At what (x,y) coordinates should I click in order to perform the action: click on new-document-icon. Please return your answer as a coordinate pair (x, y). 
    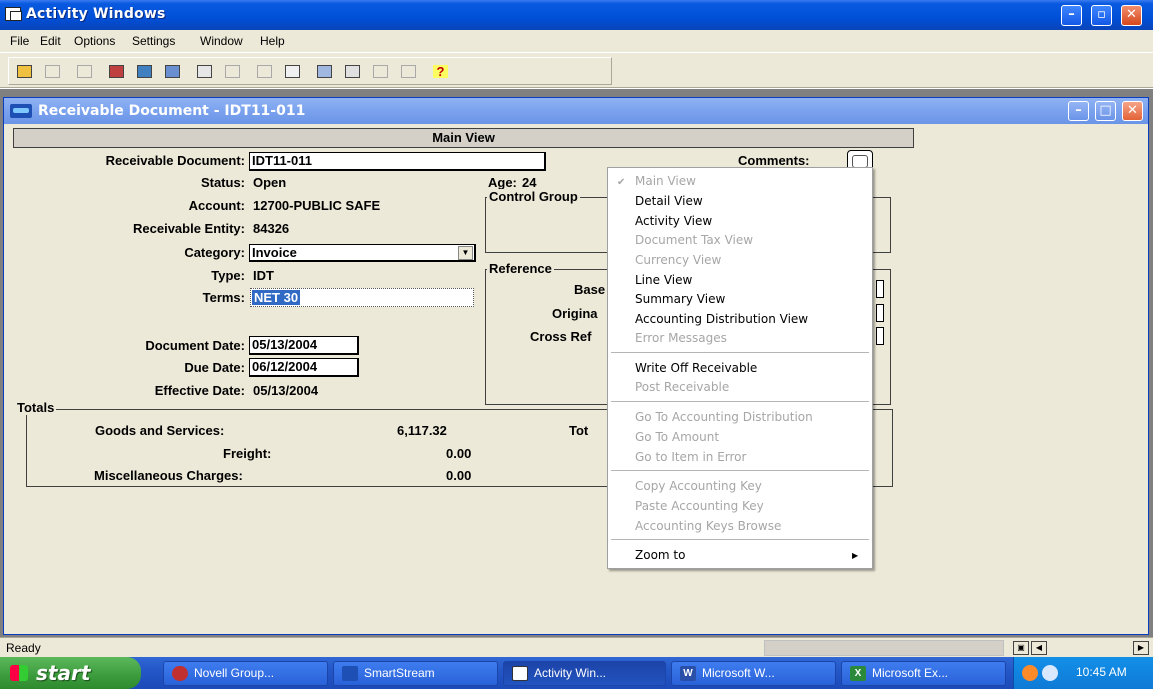
    Looking at the image, I should click on (84, 71).